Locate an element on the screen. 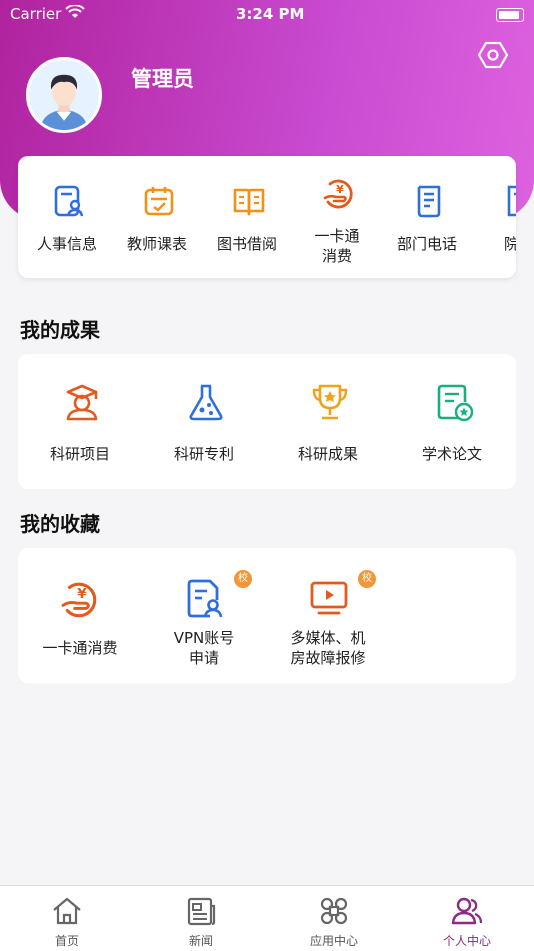  achievement-label: 学术论文 is located at coordinates (451, 454).